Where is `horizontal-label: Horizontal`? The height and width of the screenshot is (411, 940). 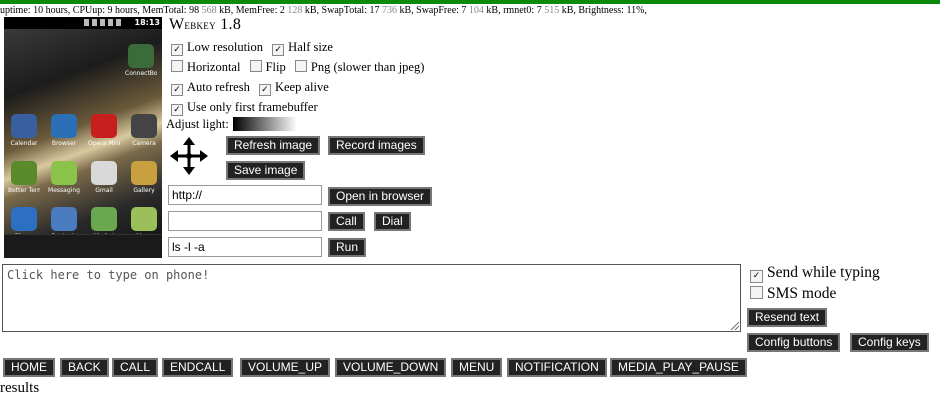
horizontal-label: Horizontal is located at coordinates (214, 67).